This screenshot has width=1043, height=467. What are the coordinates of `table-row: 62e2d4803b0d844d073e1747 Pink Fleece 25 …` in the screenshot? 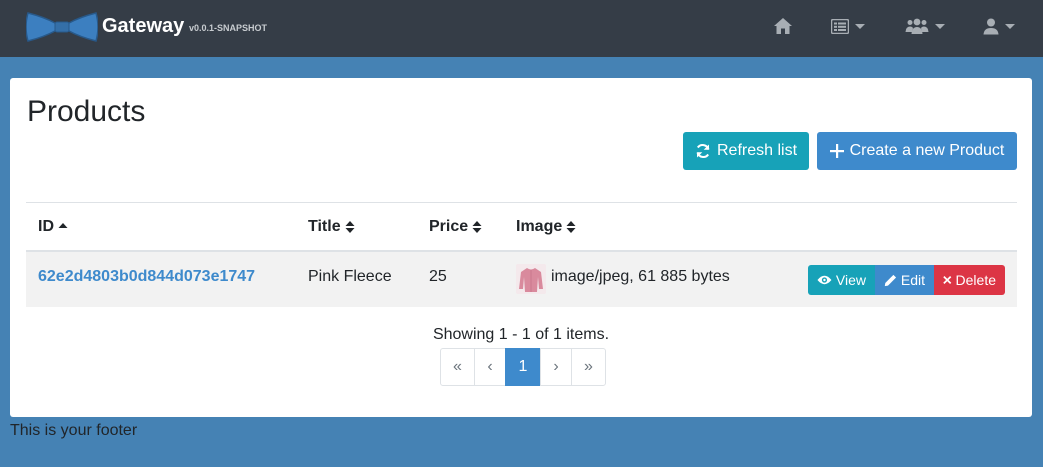 It's located at (521, 279).